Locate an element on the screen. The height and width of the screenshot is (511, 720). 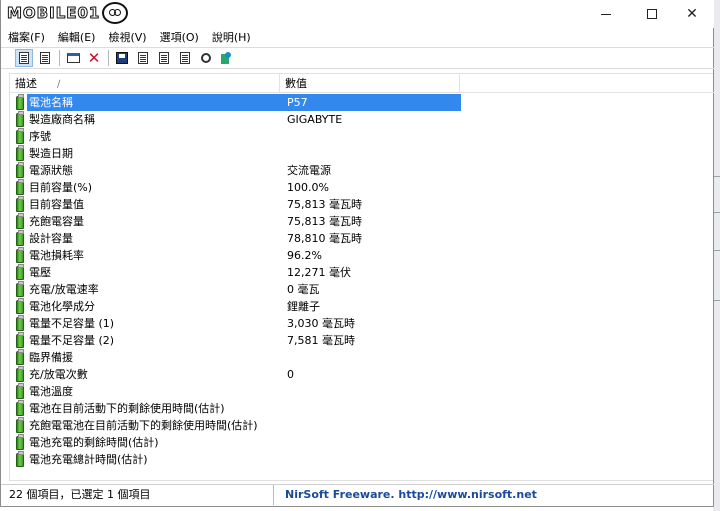
delete-button: ✕ is located at coordinates (94, 58).